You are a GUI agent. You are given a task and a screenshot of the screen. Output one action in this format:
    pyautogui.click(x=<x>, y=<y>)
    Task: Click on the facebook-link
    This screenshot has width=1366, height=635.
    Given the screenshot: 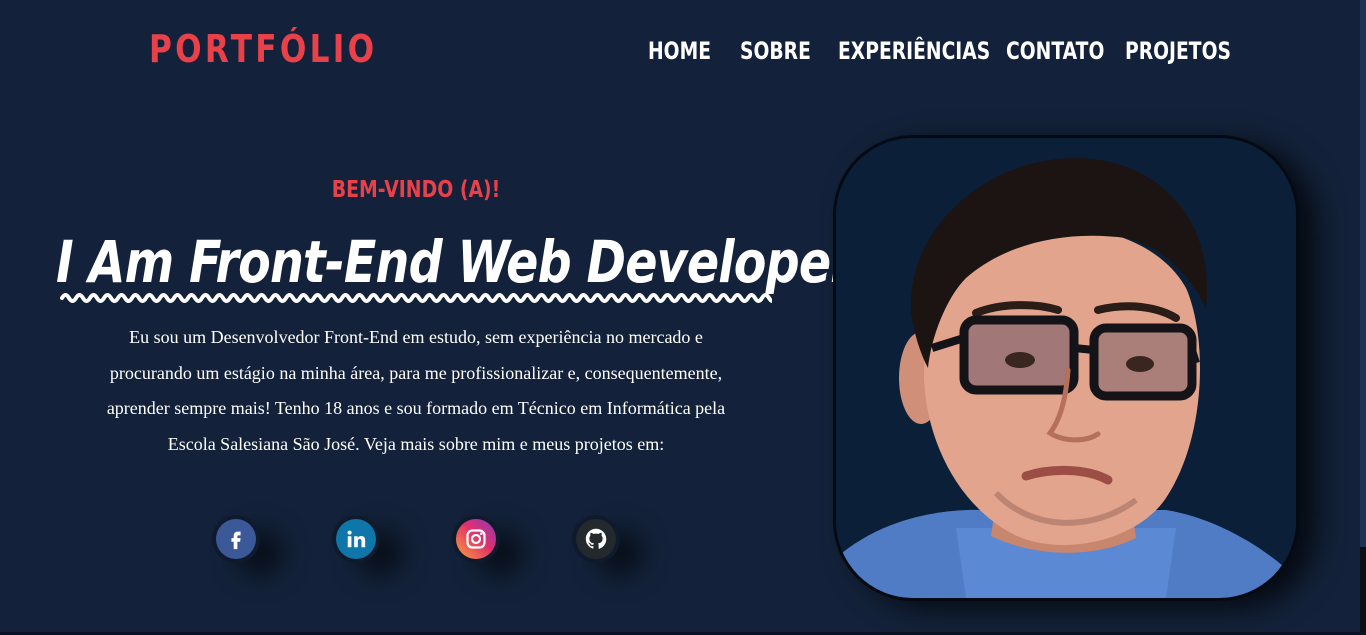 What is the action you would take?
    pyautogui.click(x=236, y=539)
    